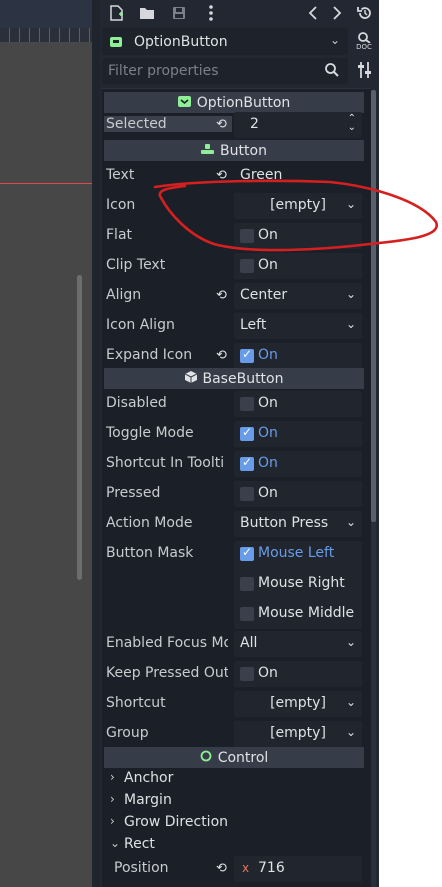 The width and height of the screenshot is (442, 887). I want to click on prop-keep-pressed-outside: Keep Pressed Out On, so click(234, 674).